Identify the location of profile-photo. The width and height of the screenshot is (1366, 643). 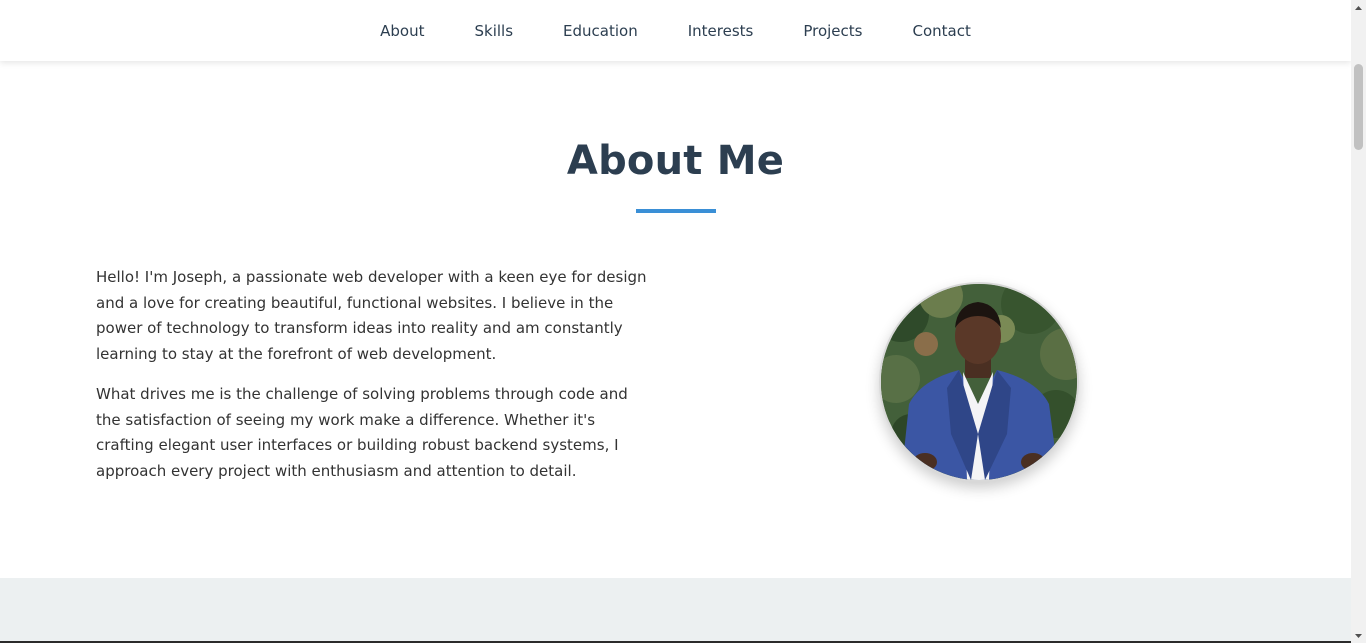
(979, 382).